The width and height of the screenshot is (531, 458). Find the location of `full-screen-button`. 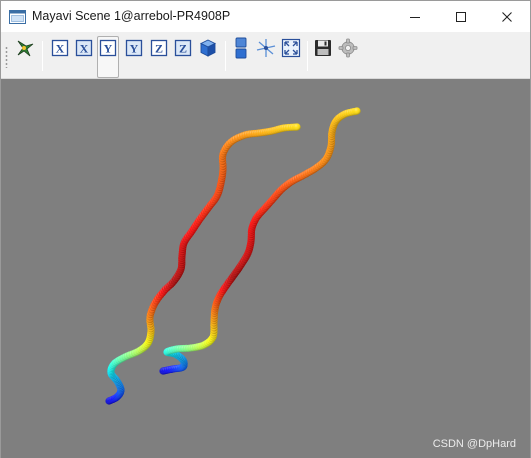

full-screen-button is located at coordinates (291, 48).